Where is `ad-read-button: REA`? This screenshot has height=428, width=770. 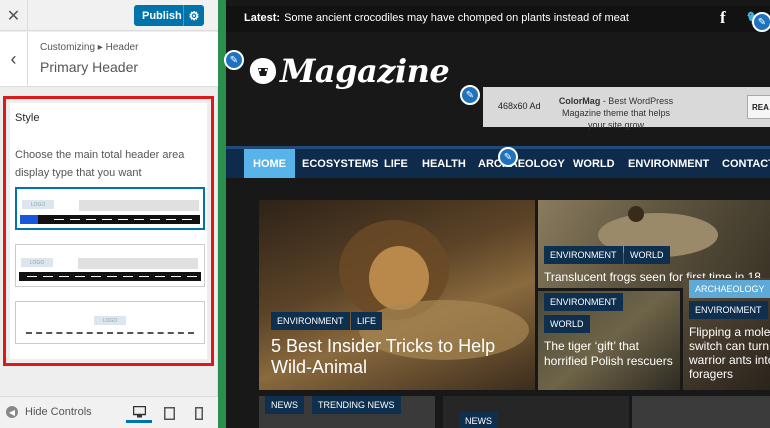
ad-read-button: REA is located at coordinates (758, 107).